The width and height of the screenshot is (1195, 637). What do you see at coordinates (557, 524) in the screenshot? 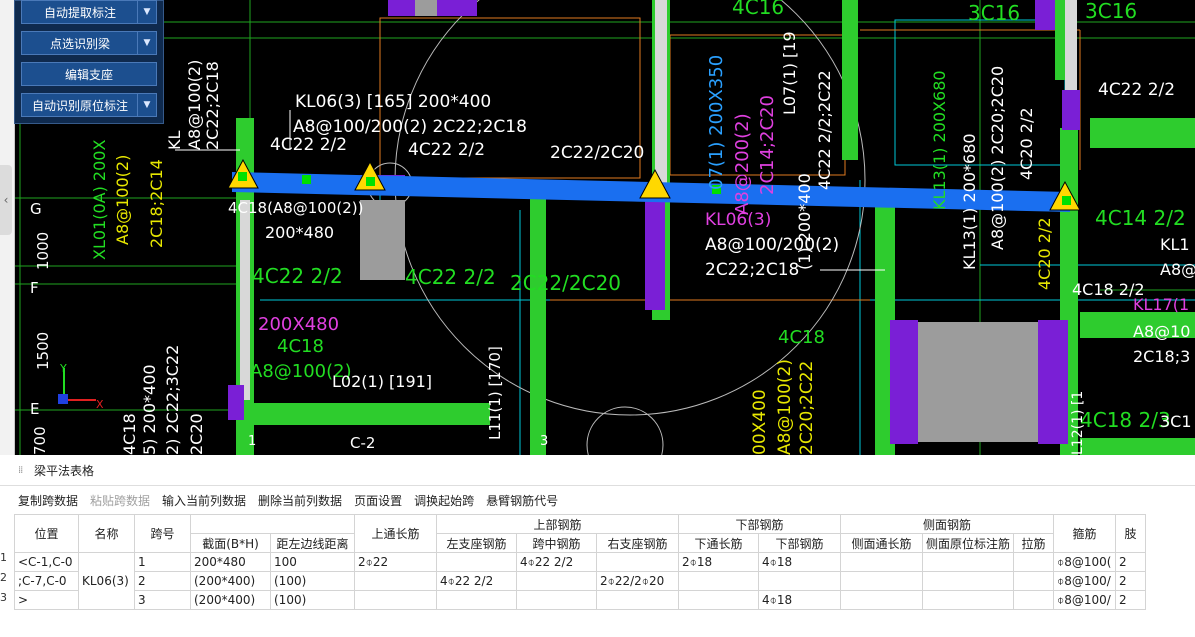
I see `col-header-top-group: 上部钢筋` at bounding box center [557, 524].